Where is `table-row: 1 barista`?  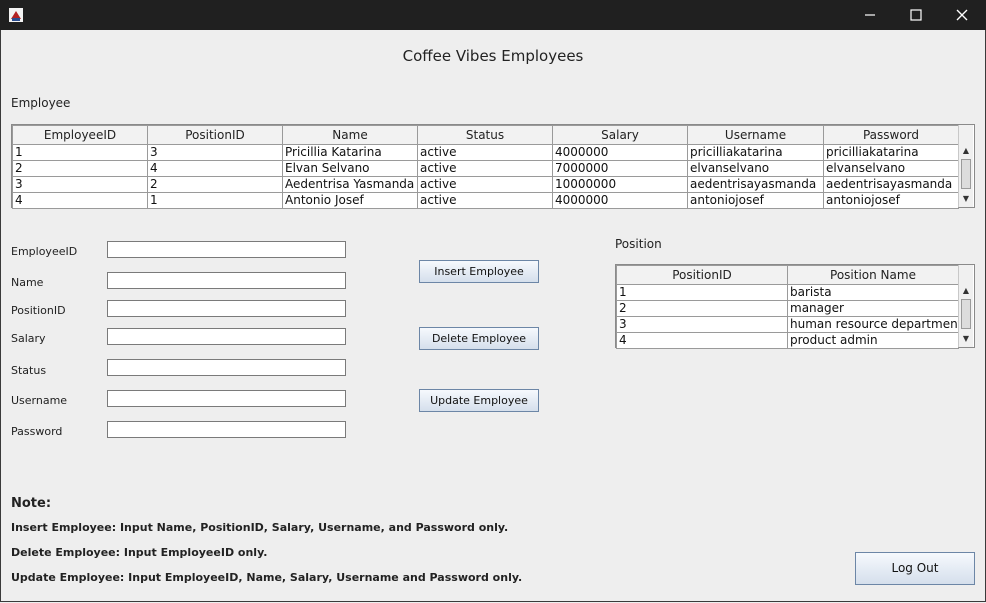
table-row: 1 barista is located at coordinates (787, 292).